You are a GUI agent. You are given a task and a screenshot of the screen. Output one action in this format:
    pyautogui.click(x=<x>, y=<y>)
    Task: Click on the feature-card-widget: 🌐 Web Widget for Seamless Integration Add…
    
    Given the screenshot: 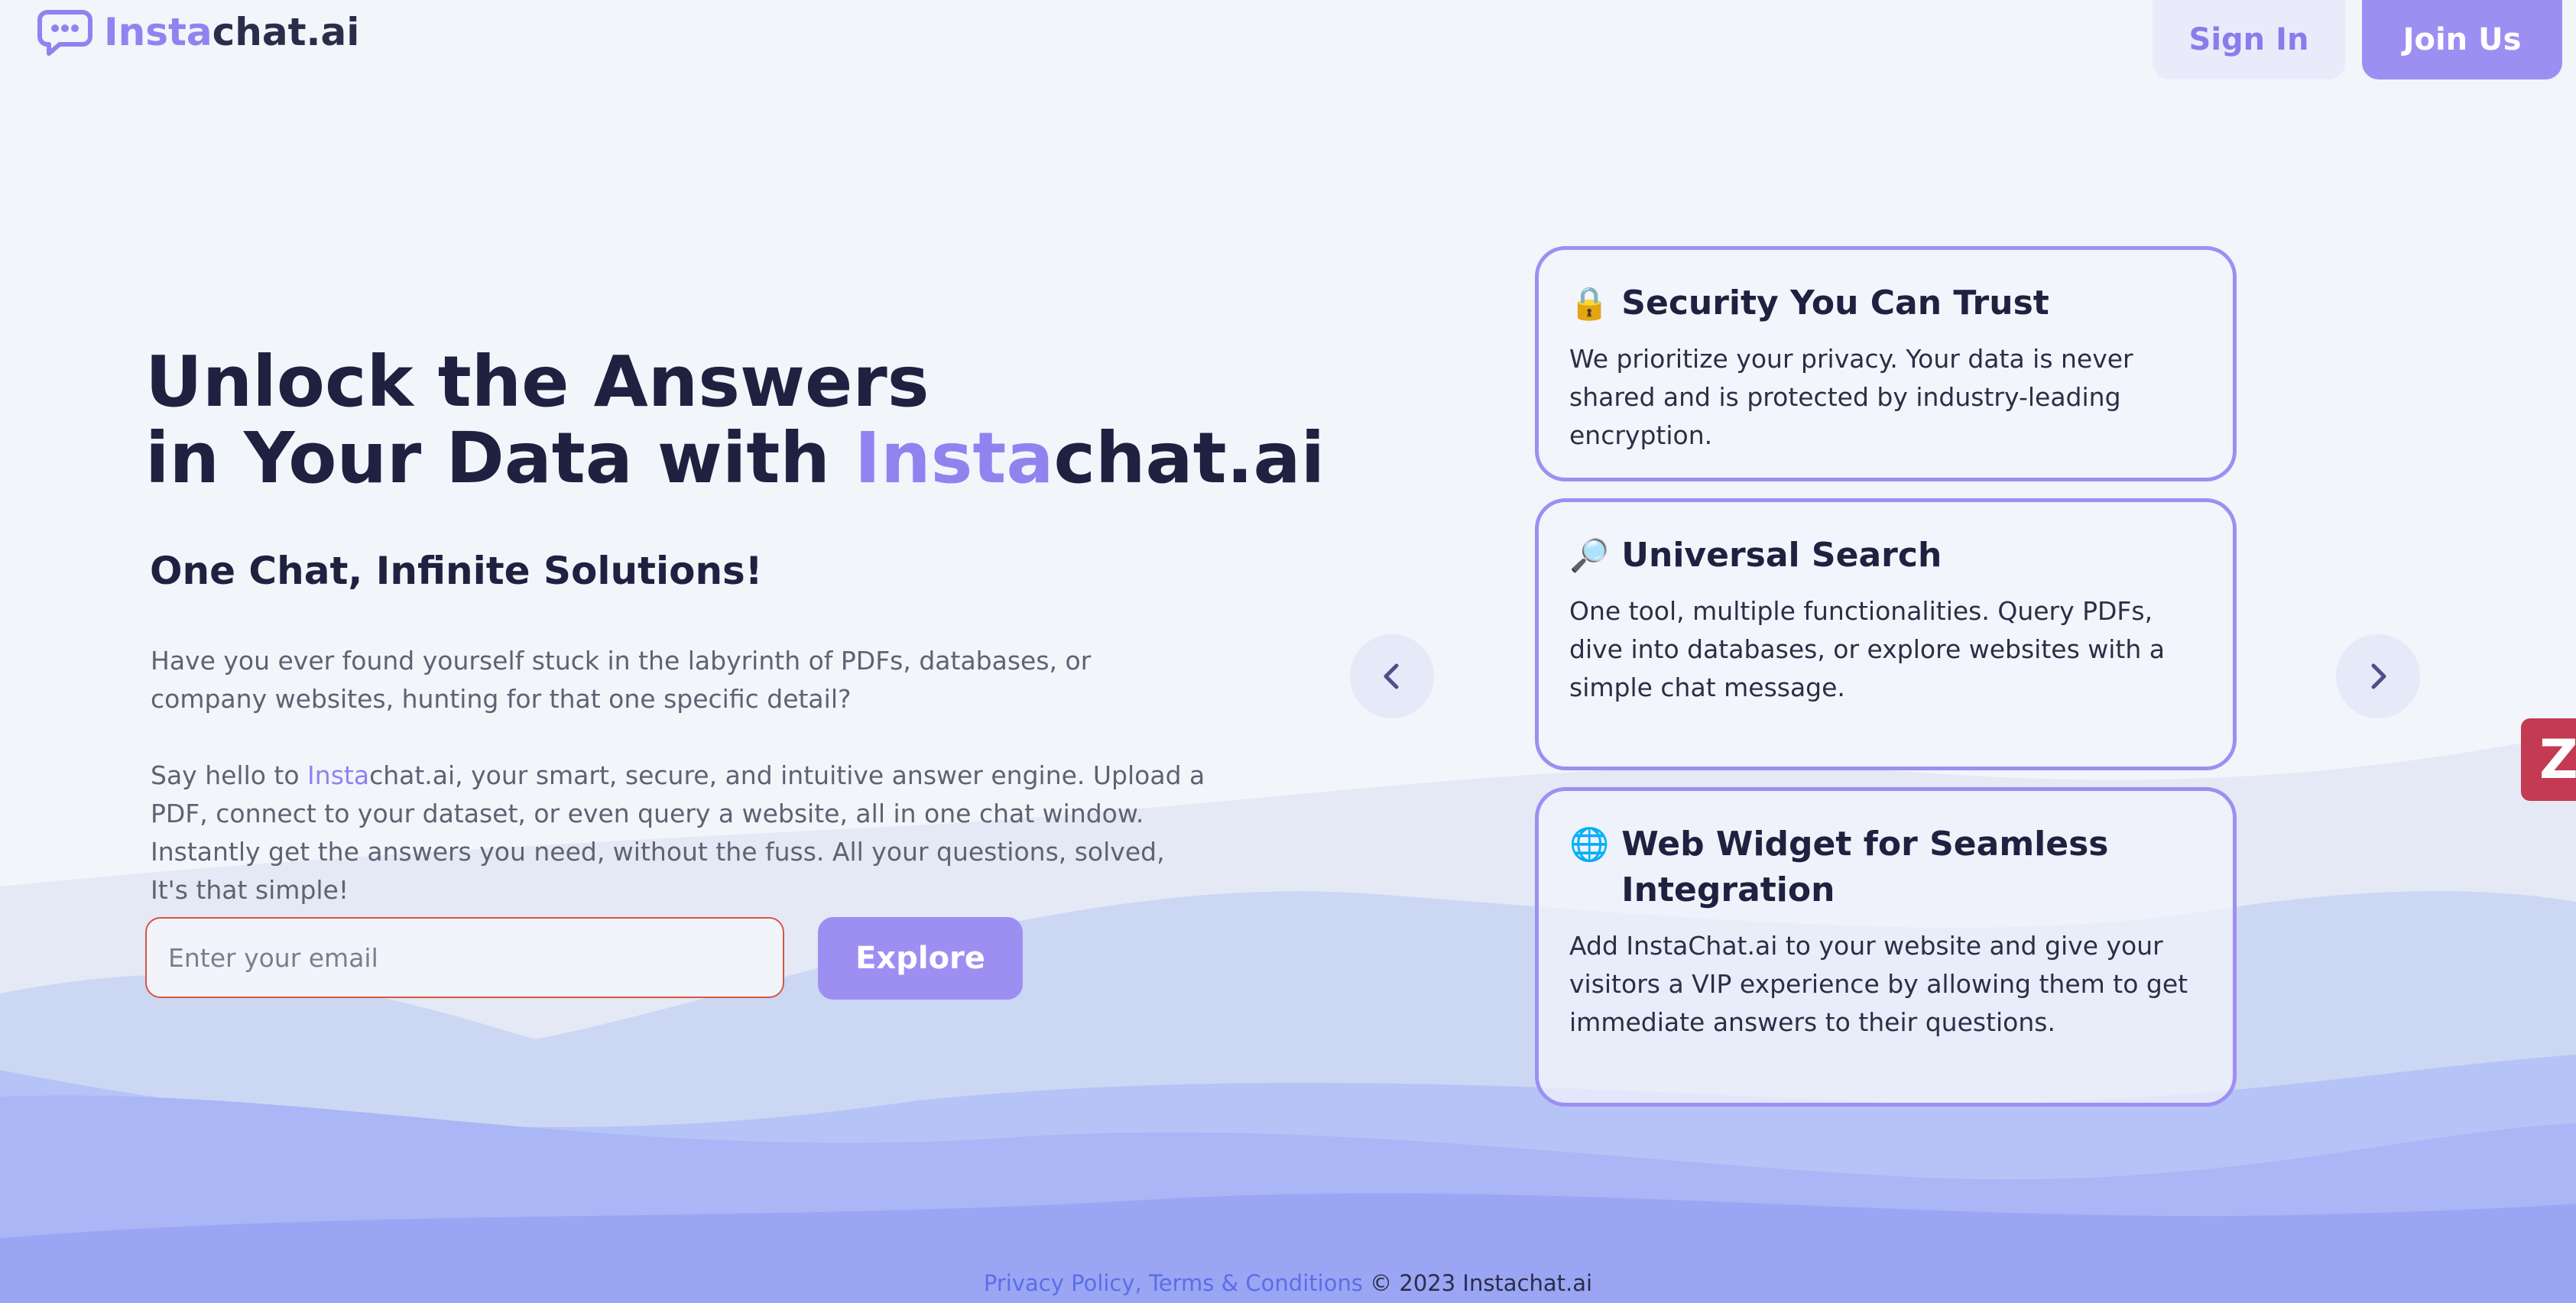 What is the action you would take?
    pyautogui.click(x=1886, y=947)
    